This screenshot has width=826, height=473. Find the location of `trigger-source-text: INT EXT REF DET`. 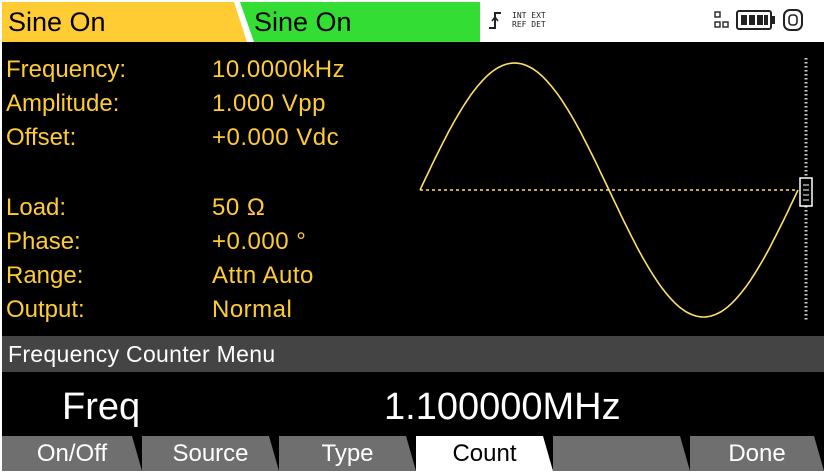

trigger-source-text: INT EXT REF DET is located at coordinates (529, 20).